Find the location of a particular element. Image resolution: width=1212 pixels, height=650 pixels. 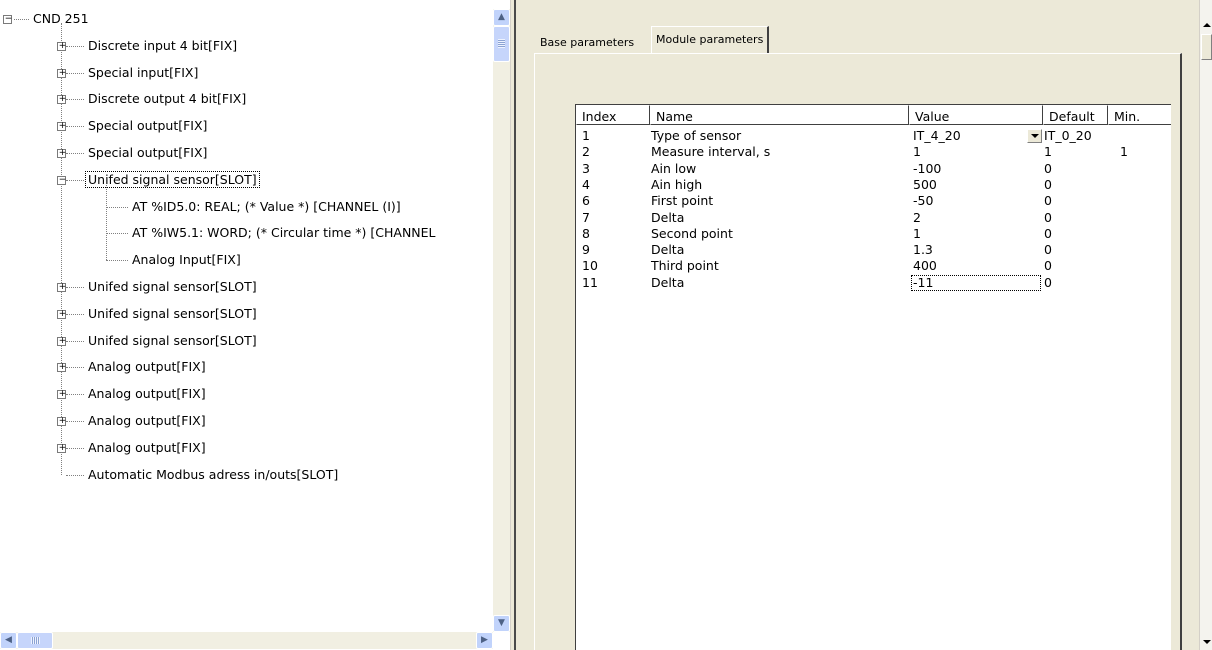

tree-node-unifed-sensor-4: Unifed signal sensor[SLOT] is located at coordinates (172, 341).